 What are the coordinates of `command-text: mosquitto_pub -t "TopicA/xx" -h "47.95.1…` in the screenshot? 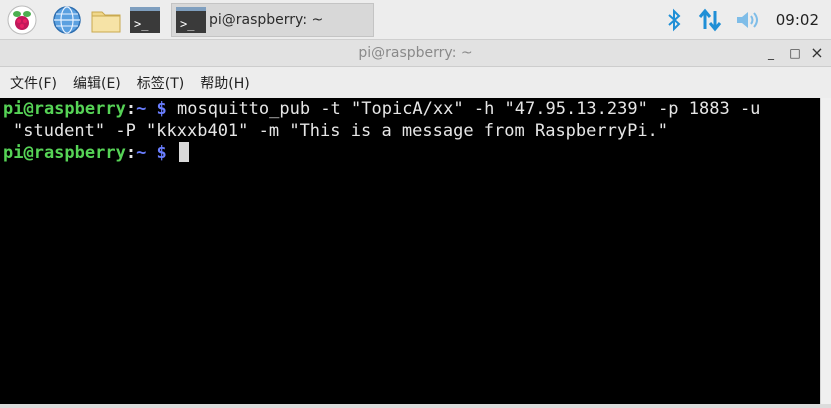 It's located at (463, 109).